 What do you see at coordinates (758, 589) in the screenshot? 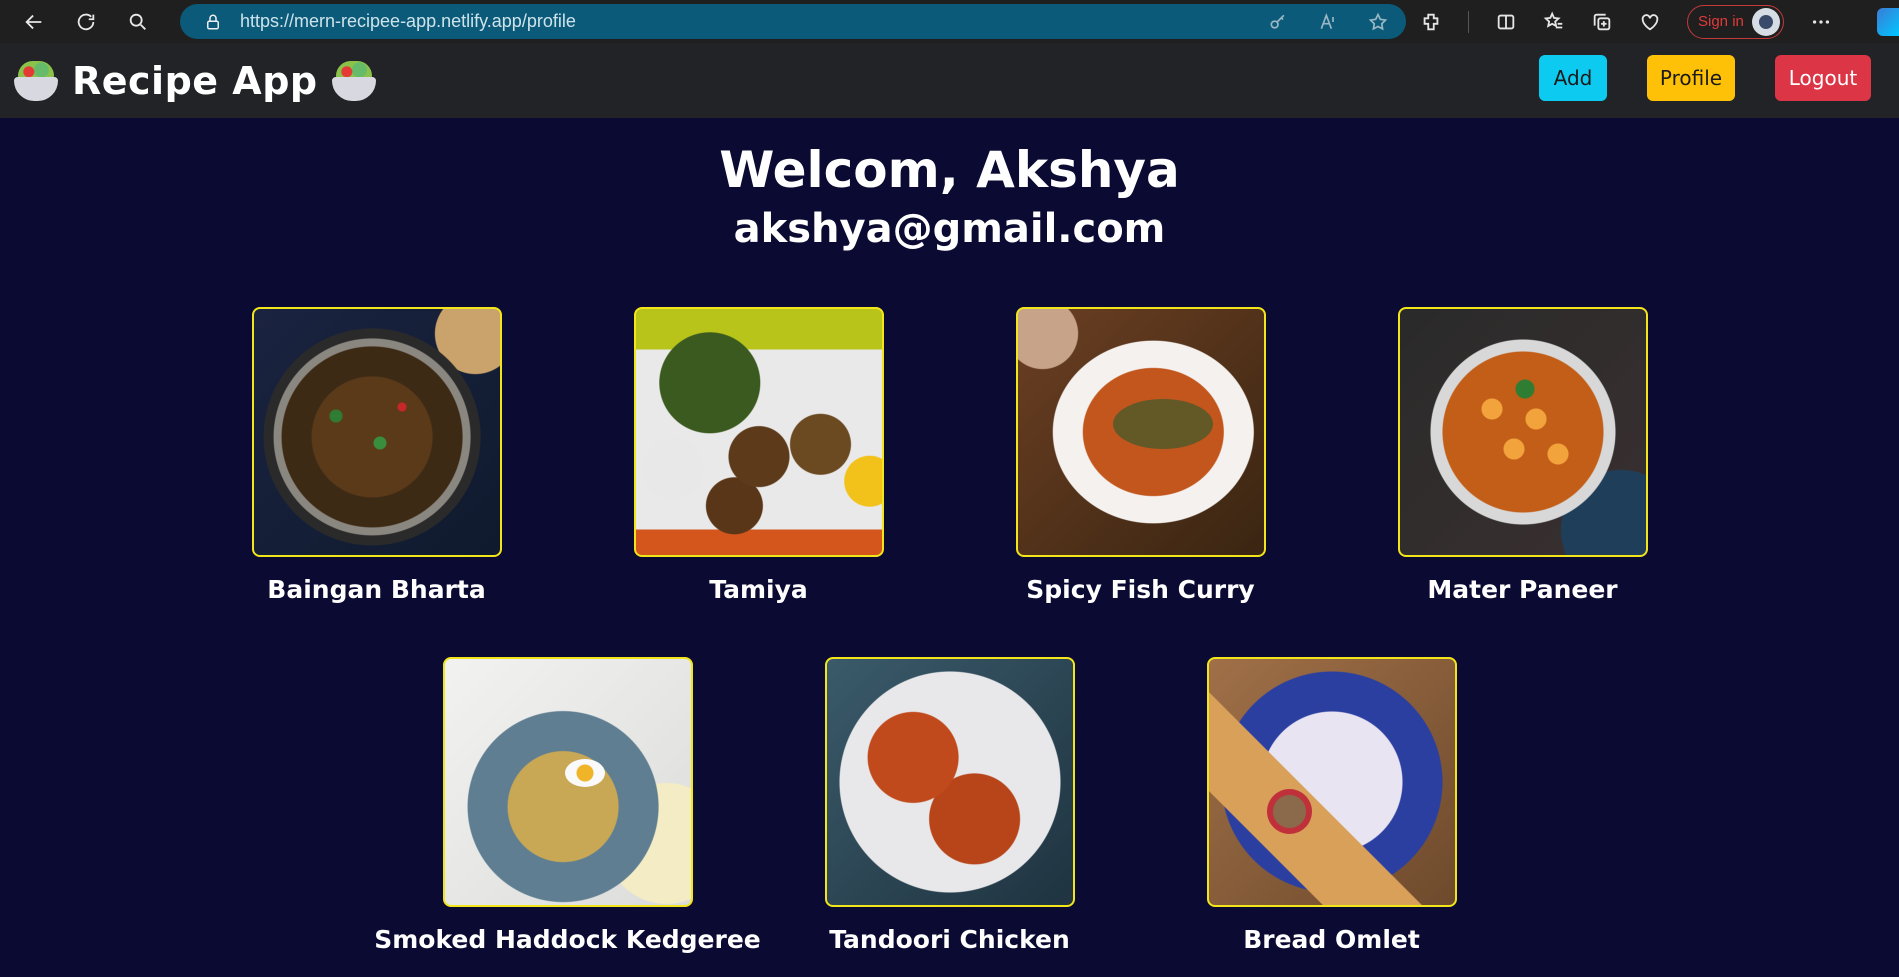
I see `recipe-title: Tamiya` at bounding box center [758, 589].